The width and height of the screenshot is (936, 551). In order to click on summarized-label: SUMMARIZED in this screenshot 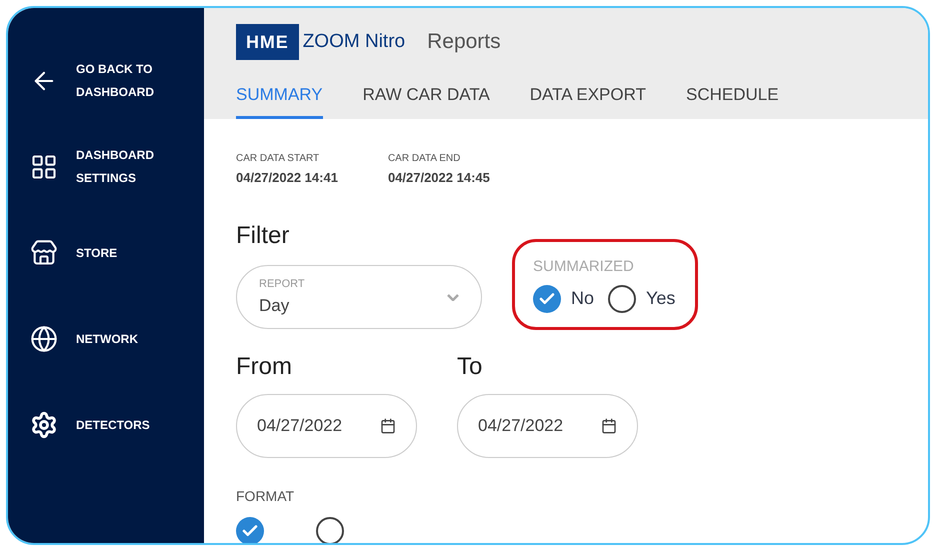, I will do `click(584, 267)`.